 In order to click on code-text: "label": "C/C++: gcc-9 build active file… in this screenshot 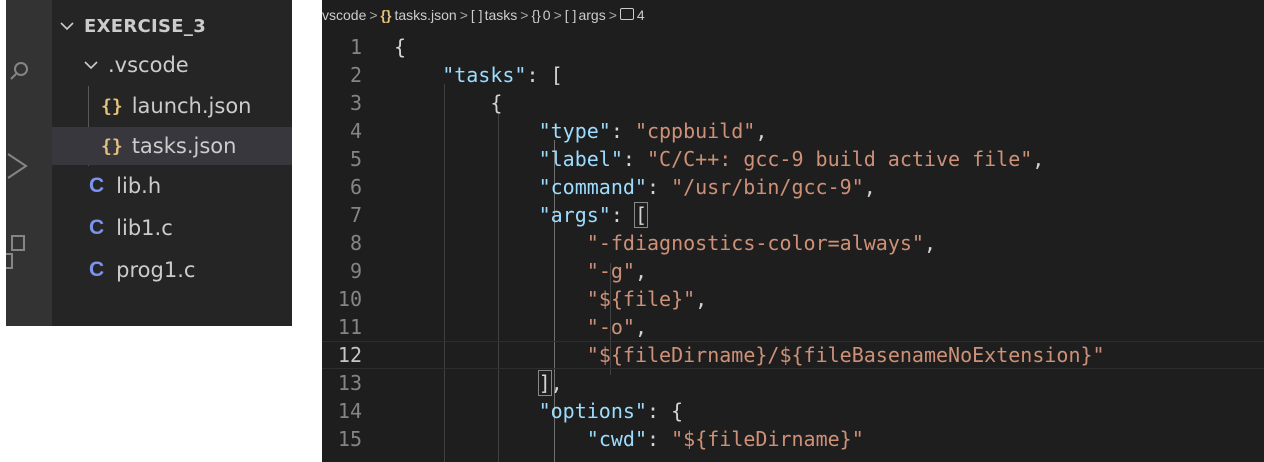, I will do `click(792, 159)`.